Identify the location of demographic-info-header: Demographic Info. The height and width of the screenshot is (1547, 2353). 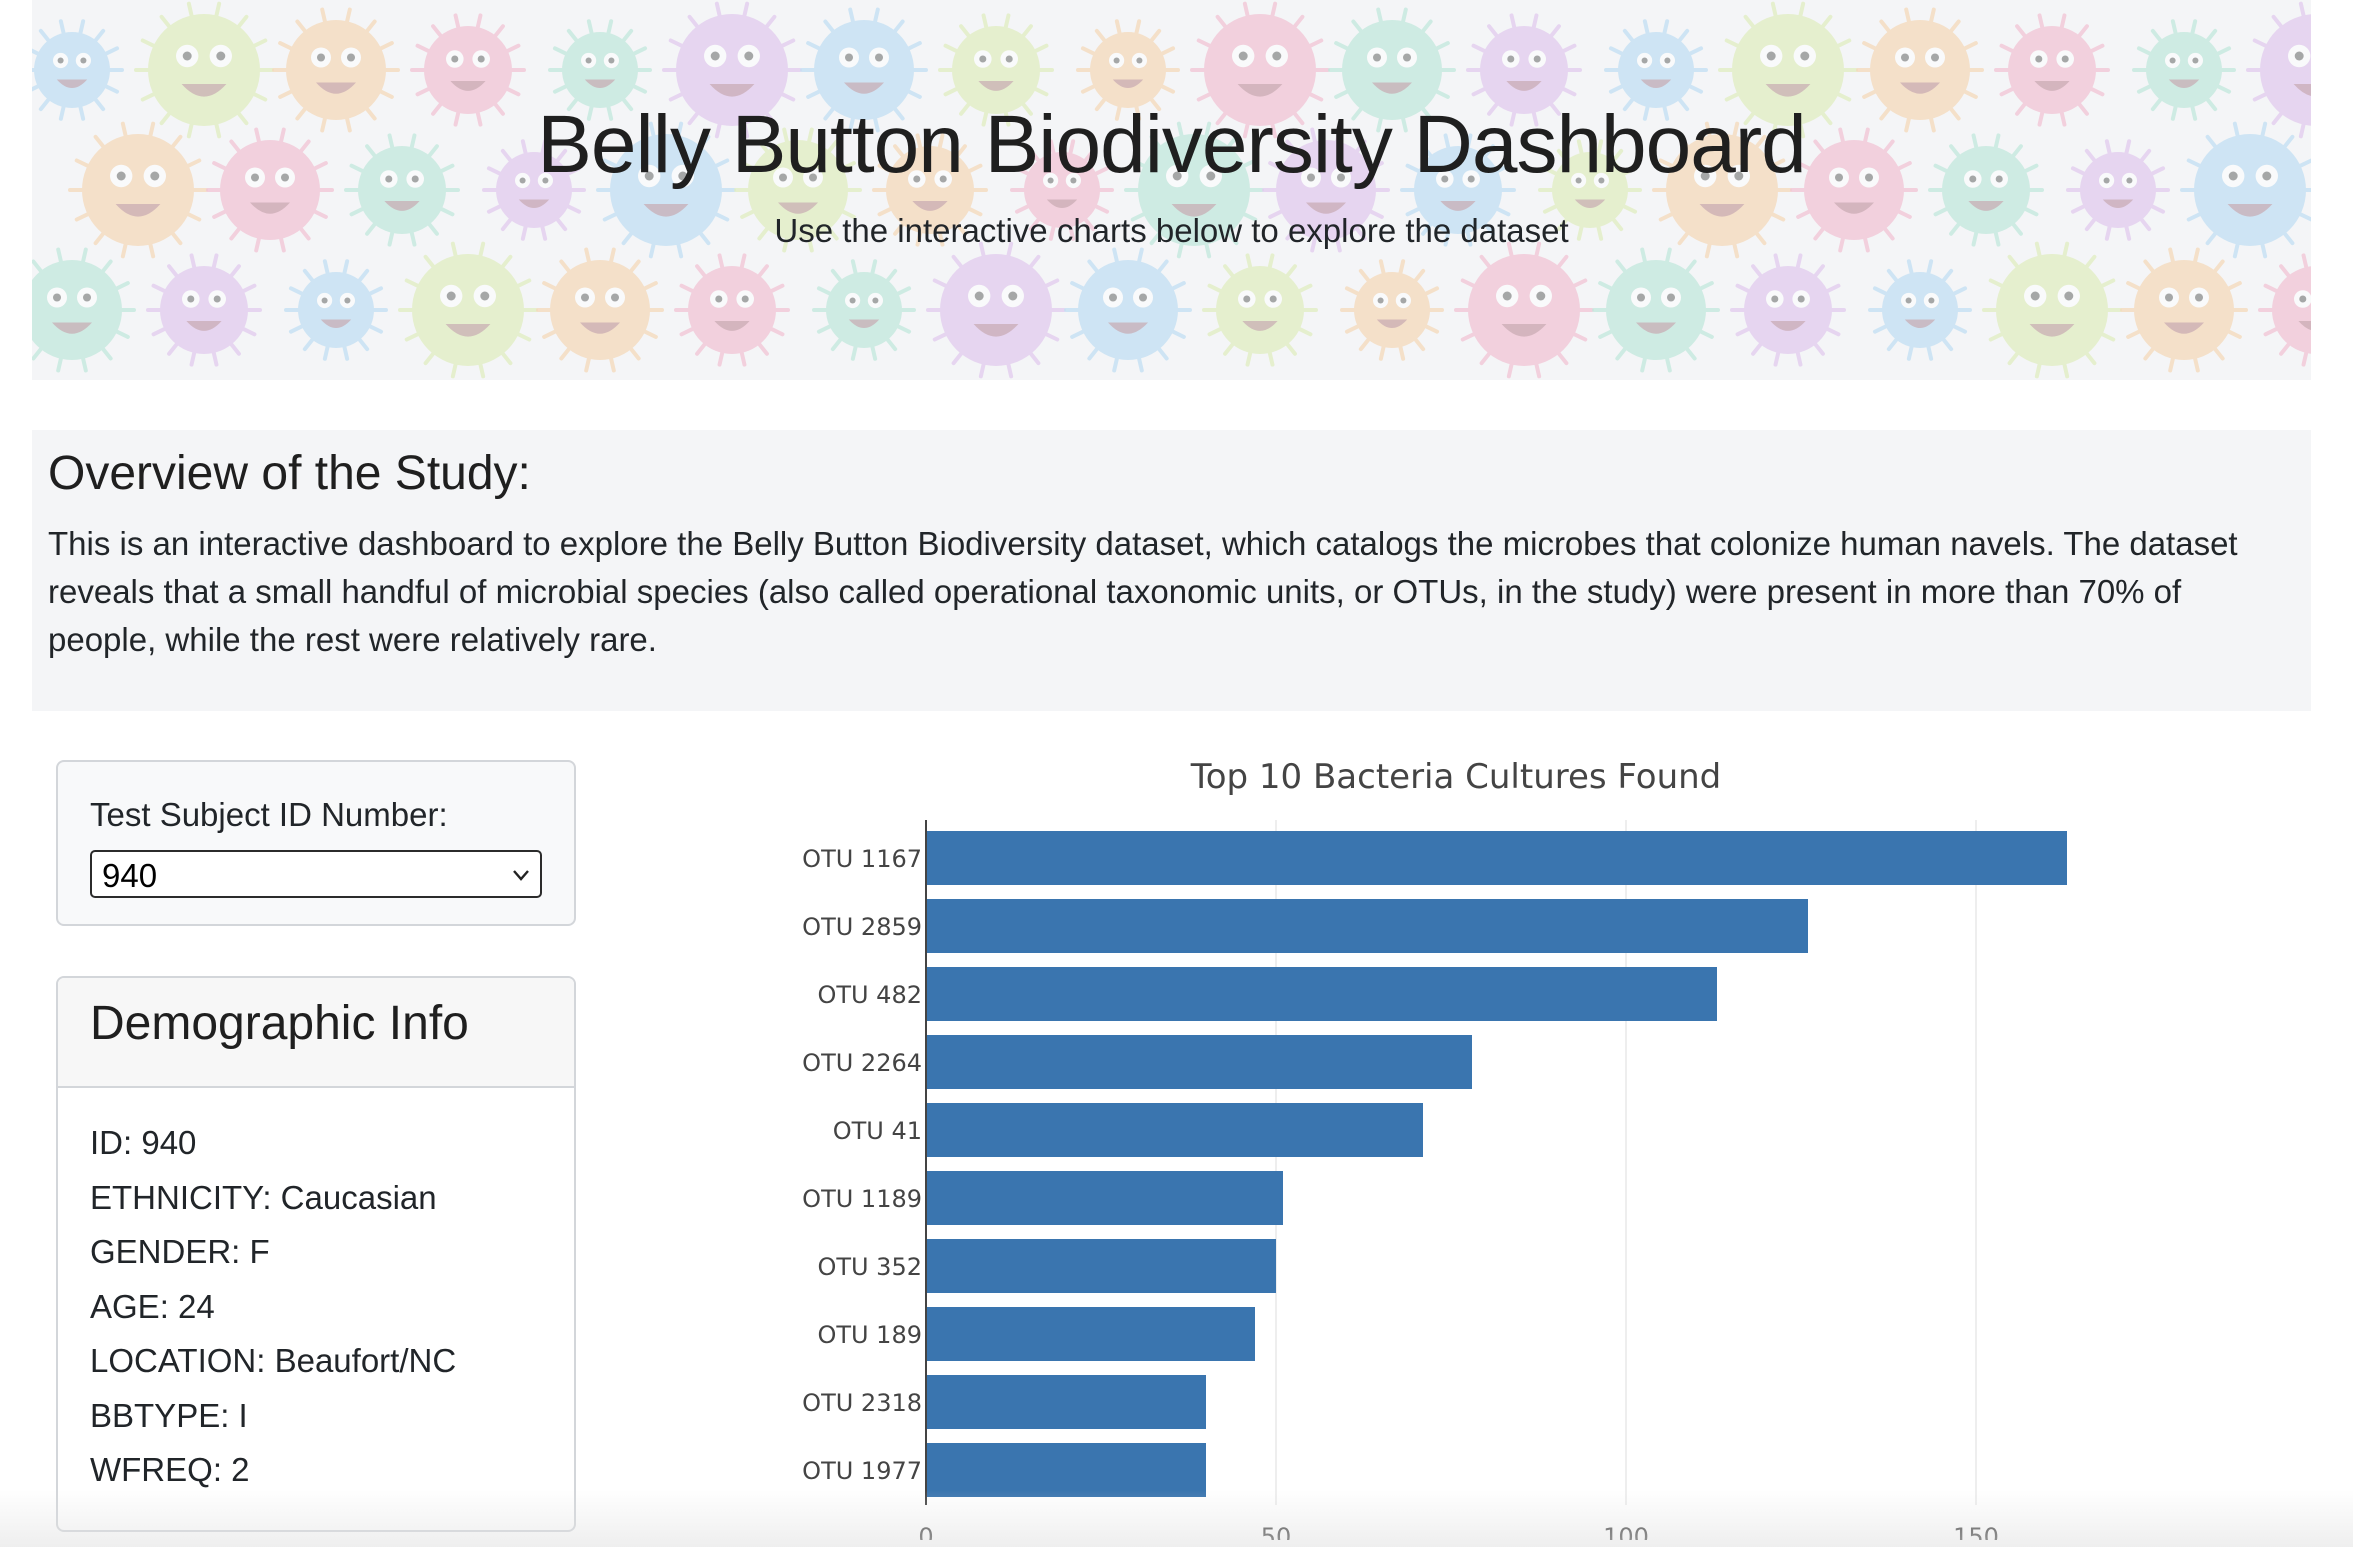
(316, 1033).